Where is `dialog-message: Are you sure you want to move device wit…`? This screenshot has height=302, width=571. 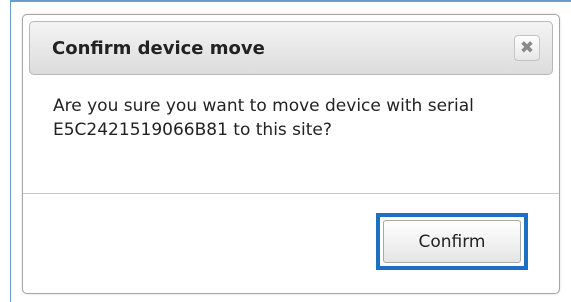
dialog-message: Are you sure you want to move device wit… is located at coordinates (263, 118).